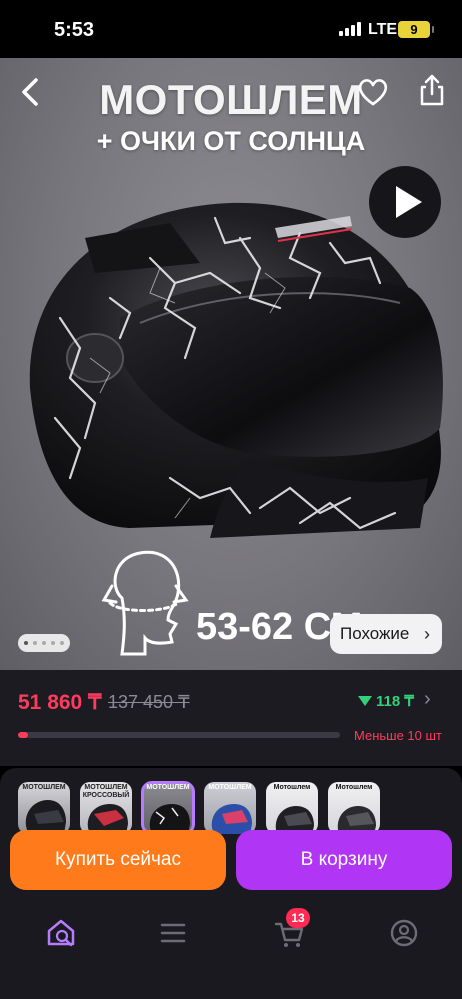 The width and height of the screenshot is (462, 999). I want to click on network-label: LTE, so click(383, 29).